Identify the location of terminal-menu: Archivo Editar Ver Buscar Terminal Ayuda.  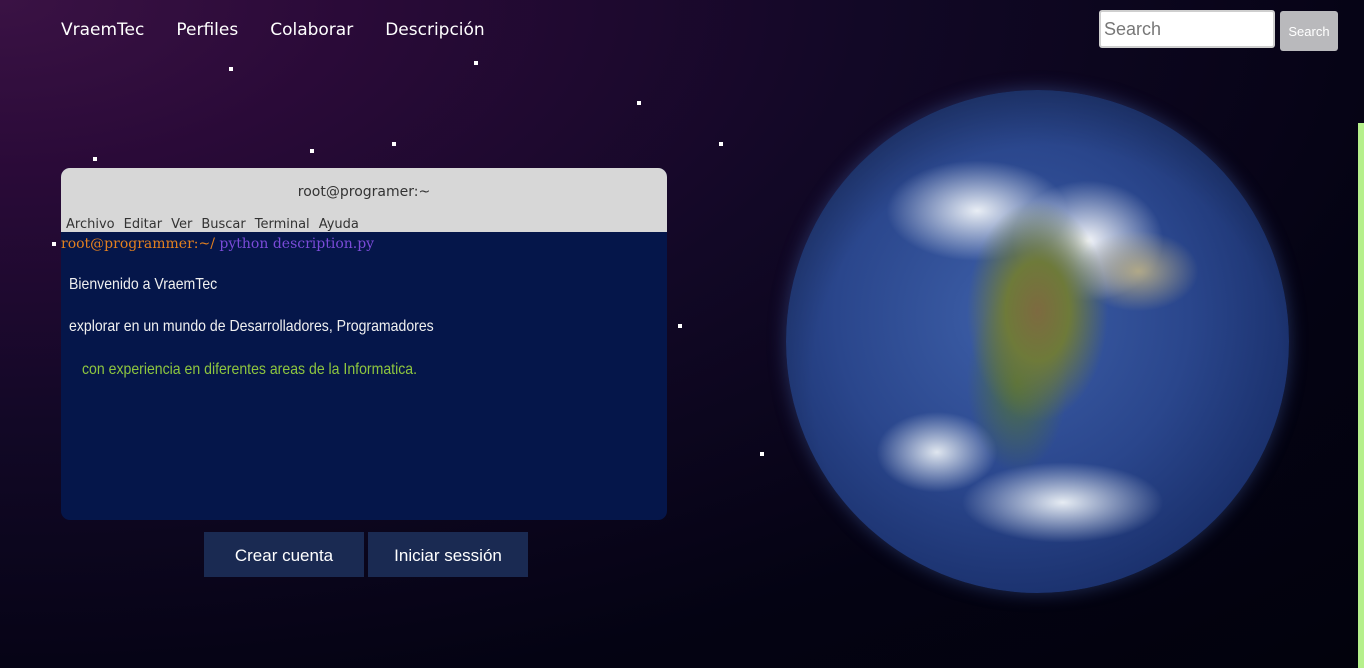
(212, 224).